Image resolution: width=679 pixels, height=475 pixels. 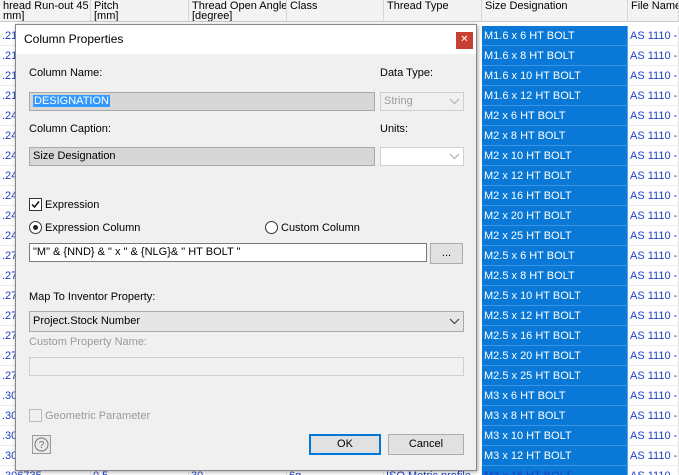 What do you see at coordinates (555, 236) in the screenshot?
I see `cell-size-designation: M2 x 25 HT BOLT` at bounding box center [555, 236].